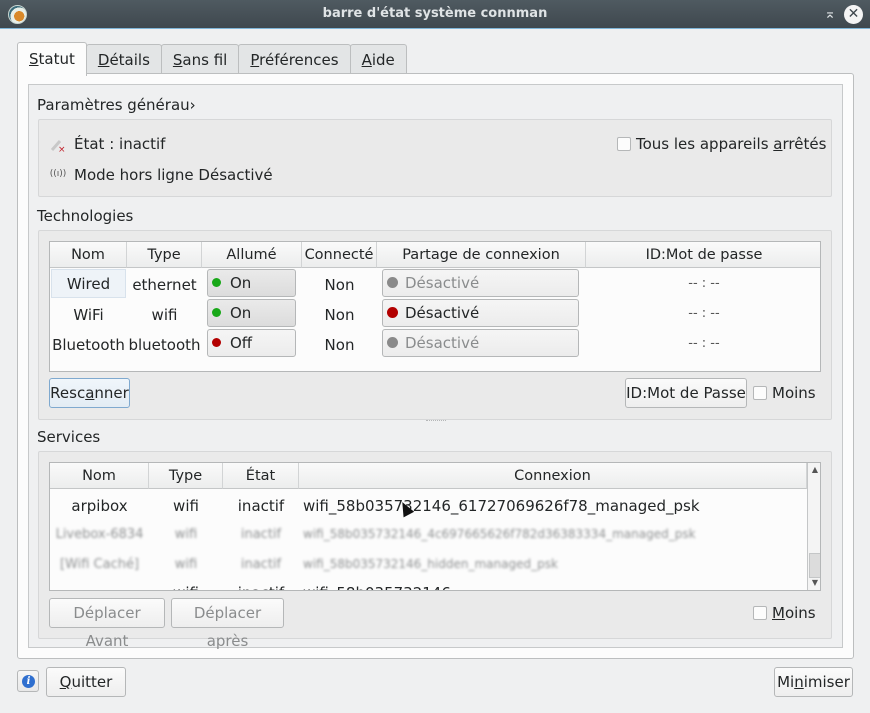 This screenshot has width=870, height=713. Describe the element at coordinates (88, 345) in the screenshot. I see `tech-name: Bluetooth` at that location.